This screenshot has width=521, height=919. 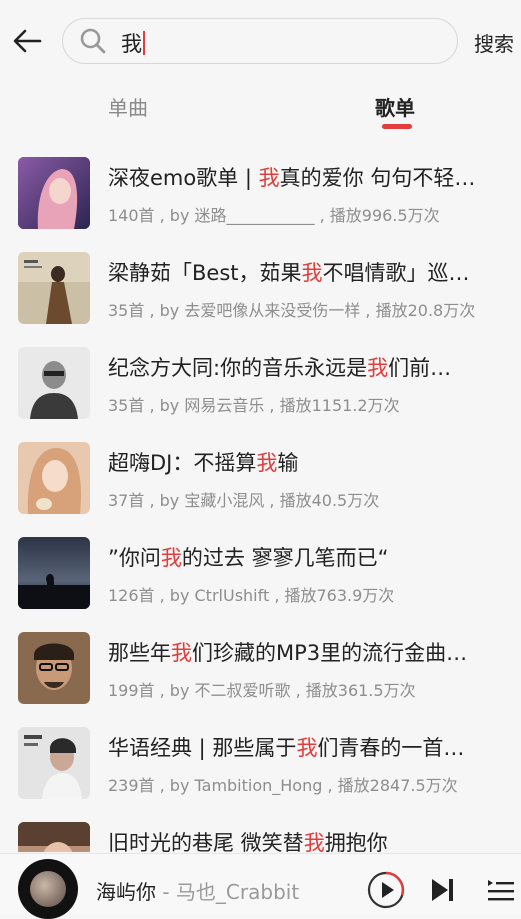 I want to click on result-tabs: 单曲 歌单, so click(x=260, y=111).